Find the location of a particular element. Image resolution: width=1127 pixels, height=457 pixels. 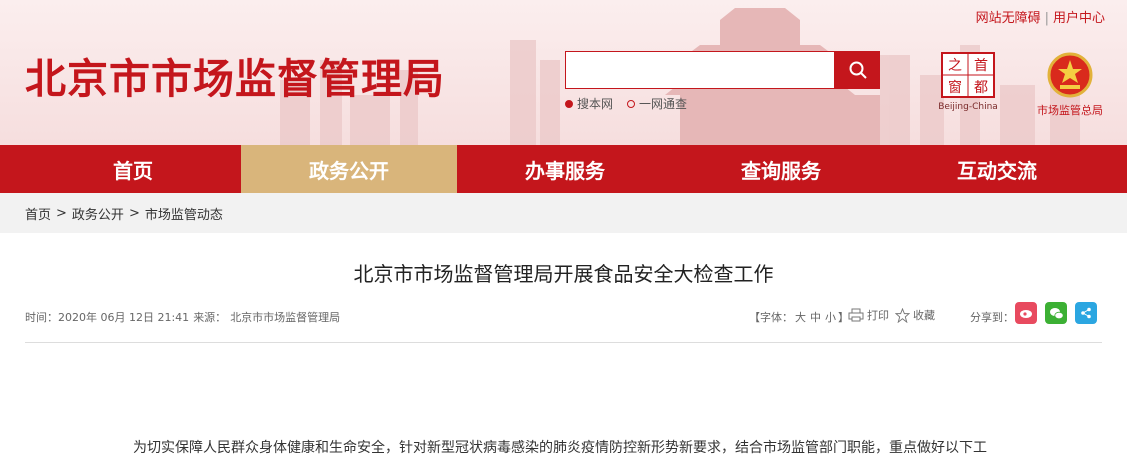

nav-interaction: 互动交流 is located at coordinates (997, 169).